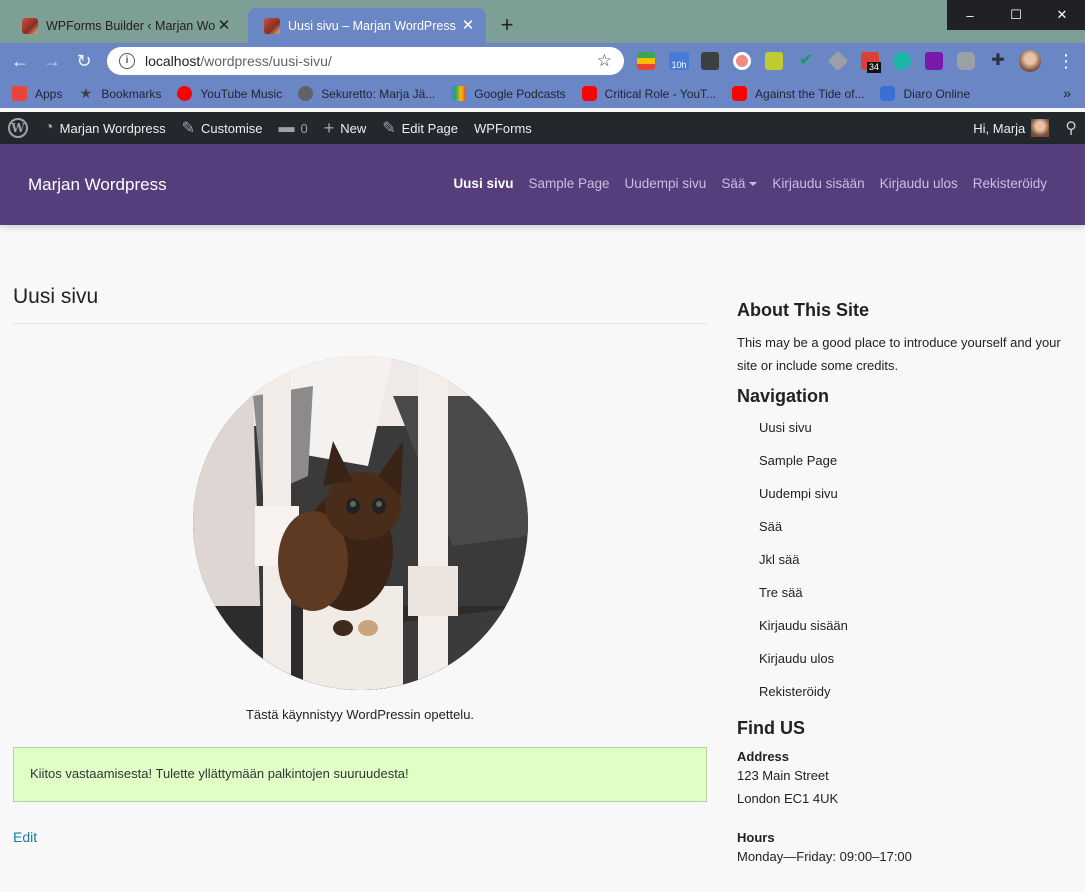 This screenshot has height=892, width=1085. I want to click on bookmark-star-icon: ☆, so click(604, 61).